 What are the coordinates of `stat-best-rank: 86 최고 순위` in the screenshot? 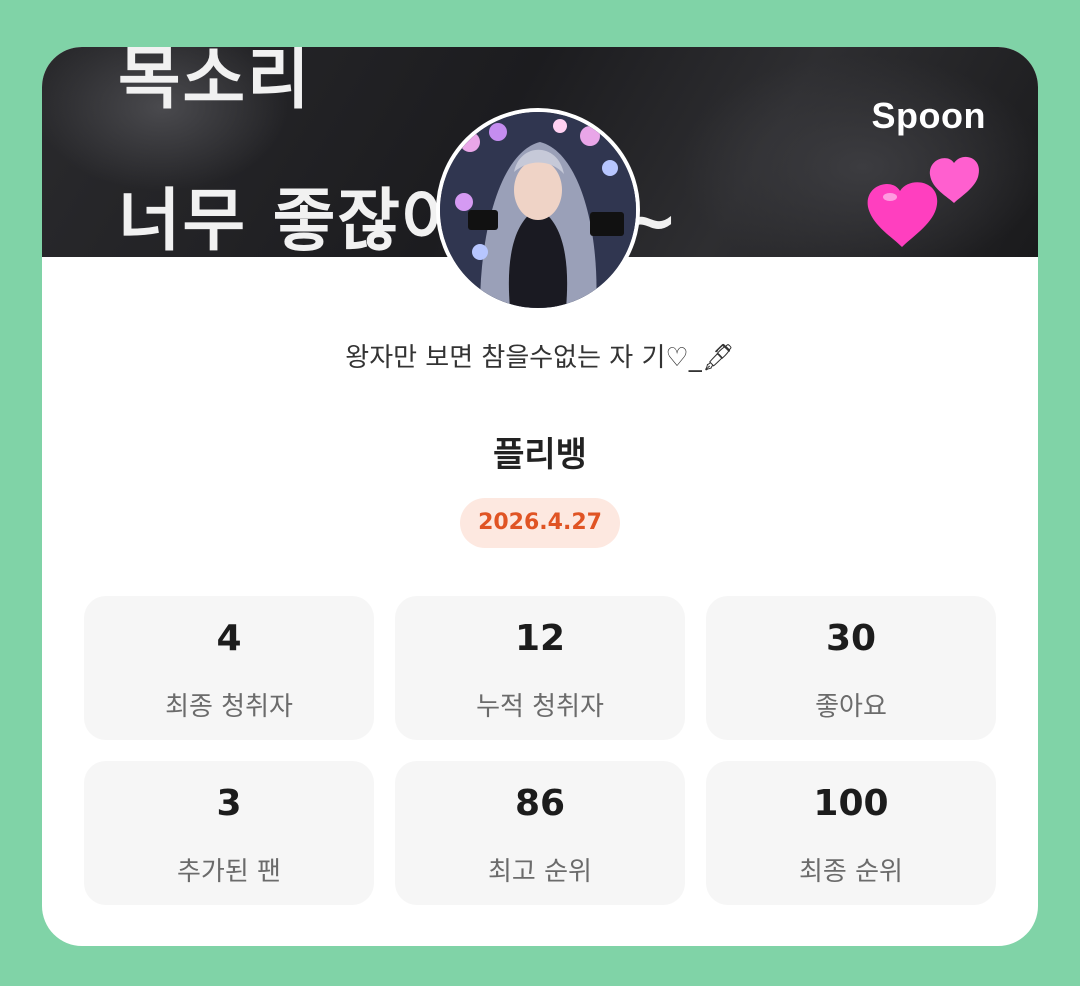 It's located at (540, 833).